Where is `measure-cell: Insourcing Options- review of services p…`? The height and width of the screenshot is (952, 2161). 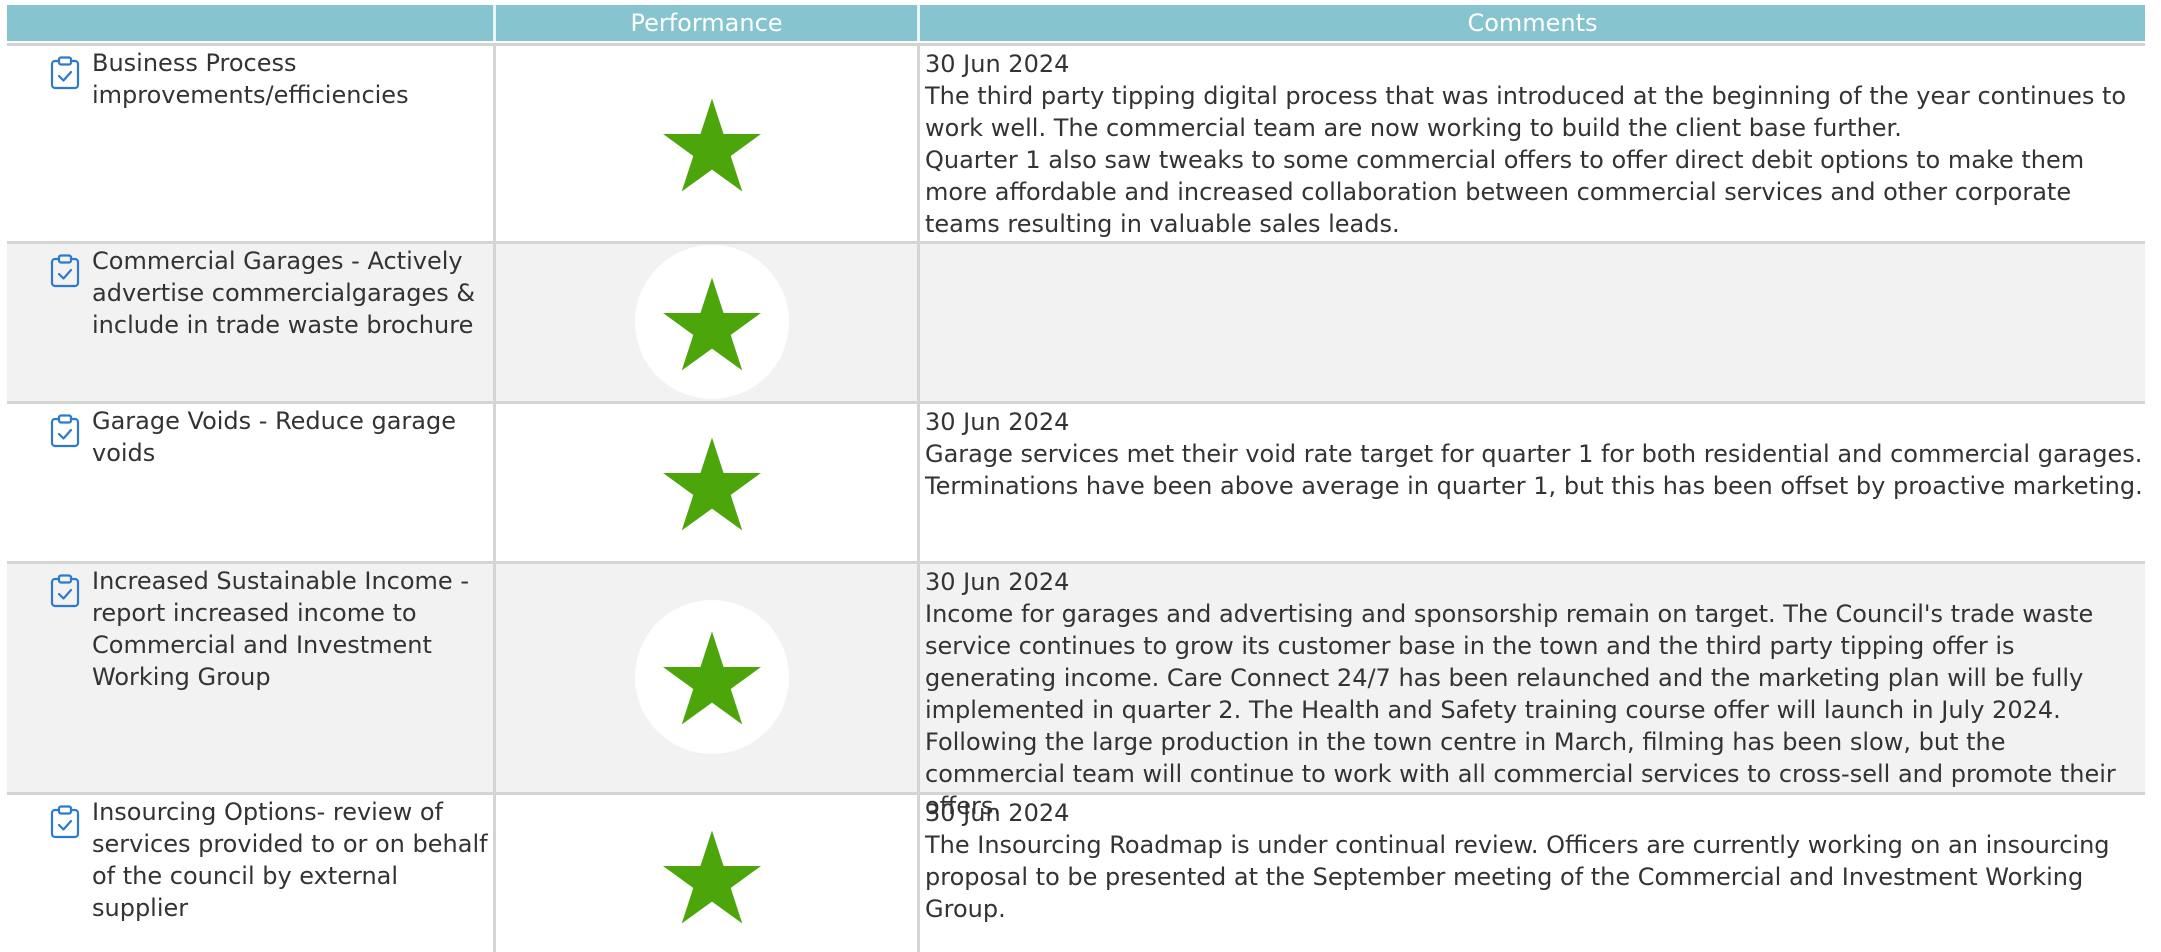
measure-cell: Insourcing Options- review of services p… is located at coordinates (250, 873).